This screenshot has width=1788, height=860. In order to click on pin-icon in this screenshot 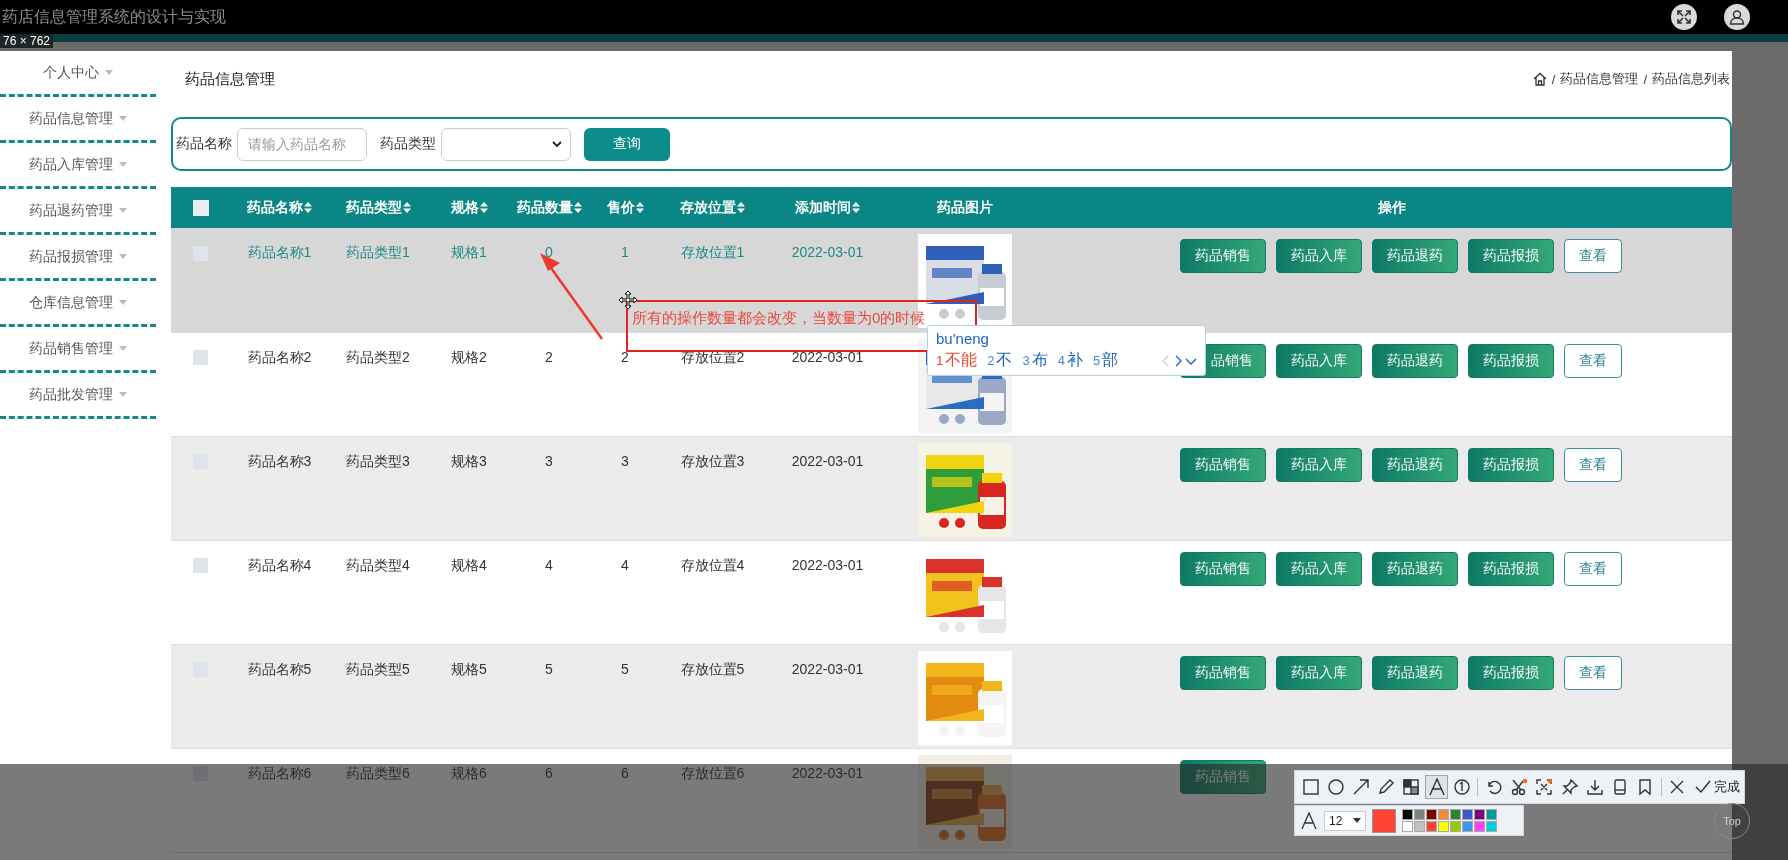, I will do `click(1569, 787)`.